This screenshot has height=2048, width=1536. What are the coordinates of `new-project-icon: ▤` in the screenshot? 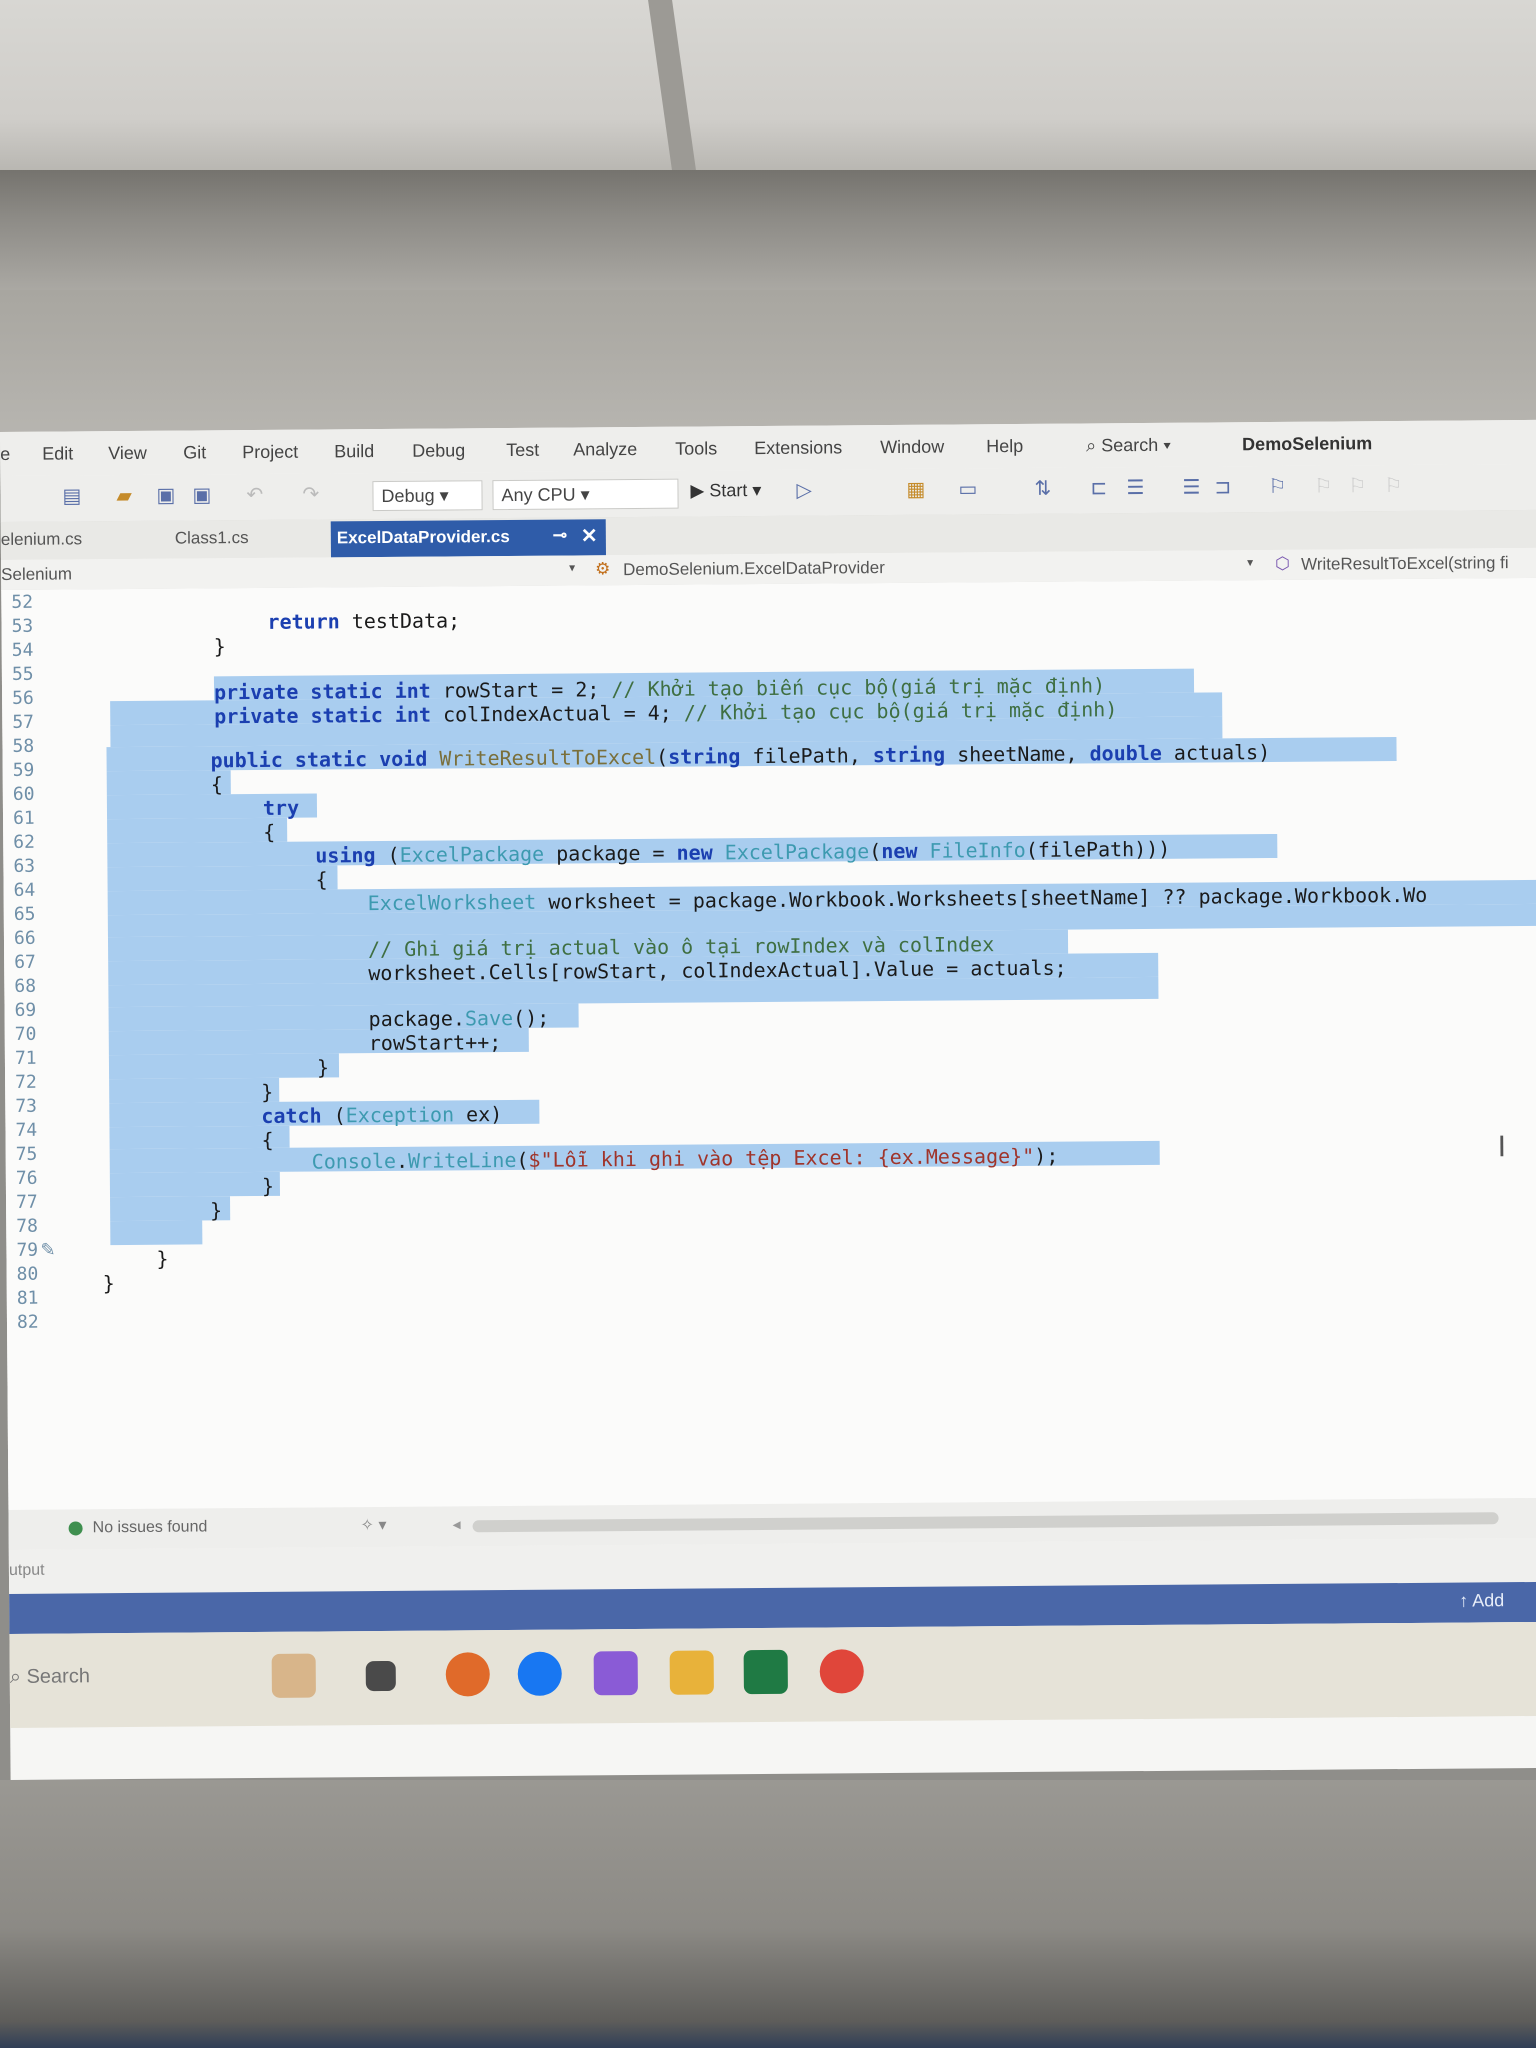 It's located at (73, 496).